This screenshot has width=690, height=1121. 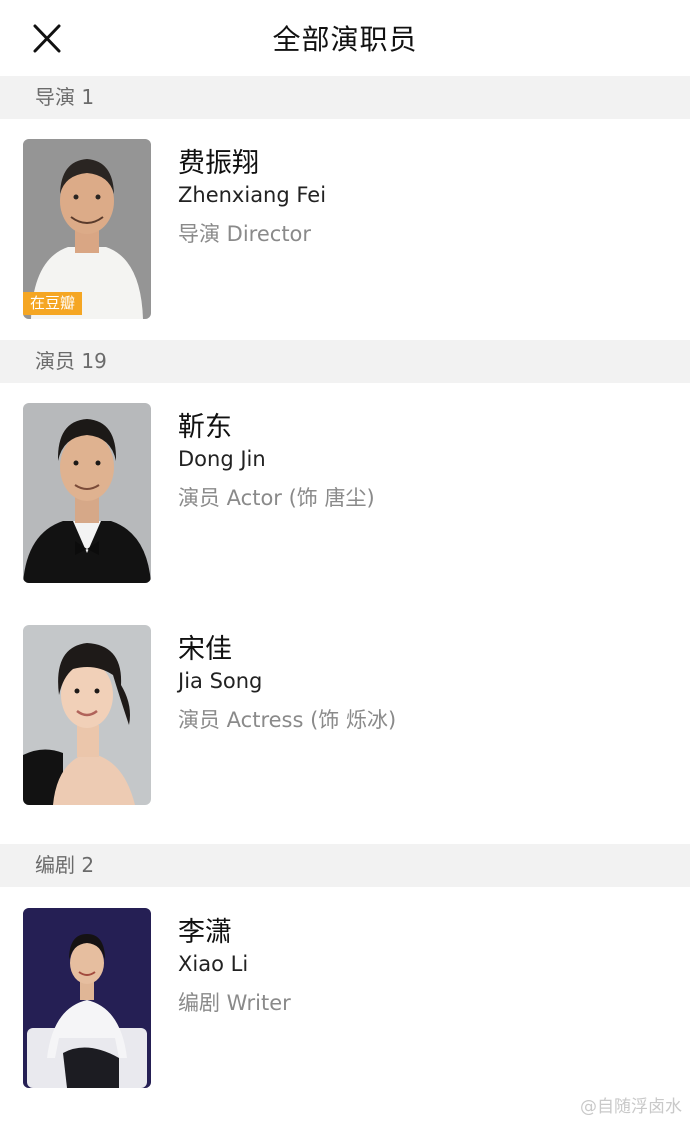 I want to click on person-role: 演员 Actress (饰 烁冰), so click(x=287, y=720).